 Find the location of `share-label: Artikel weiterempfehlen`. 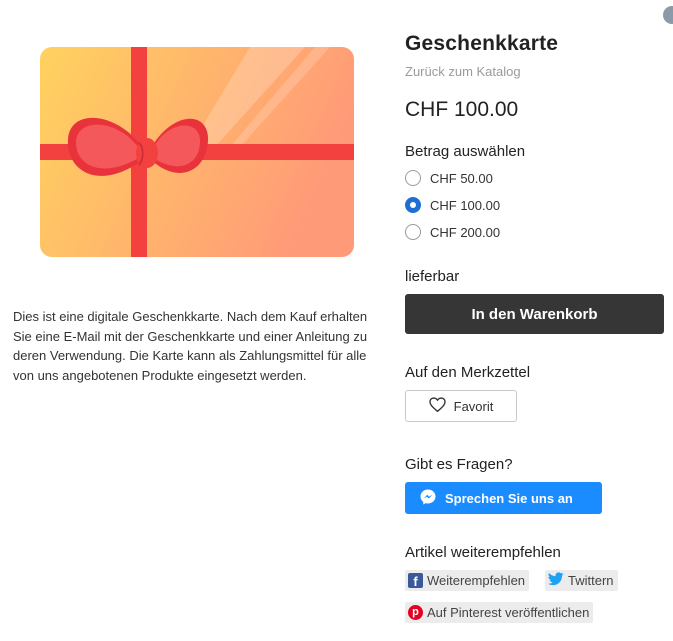

share-label: Artikel weiterempfehlen is located at coordinates (483, 552).